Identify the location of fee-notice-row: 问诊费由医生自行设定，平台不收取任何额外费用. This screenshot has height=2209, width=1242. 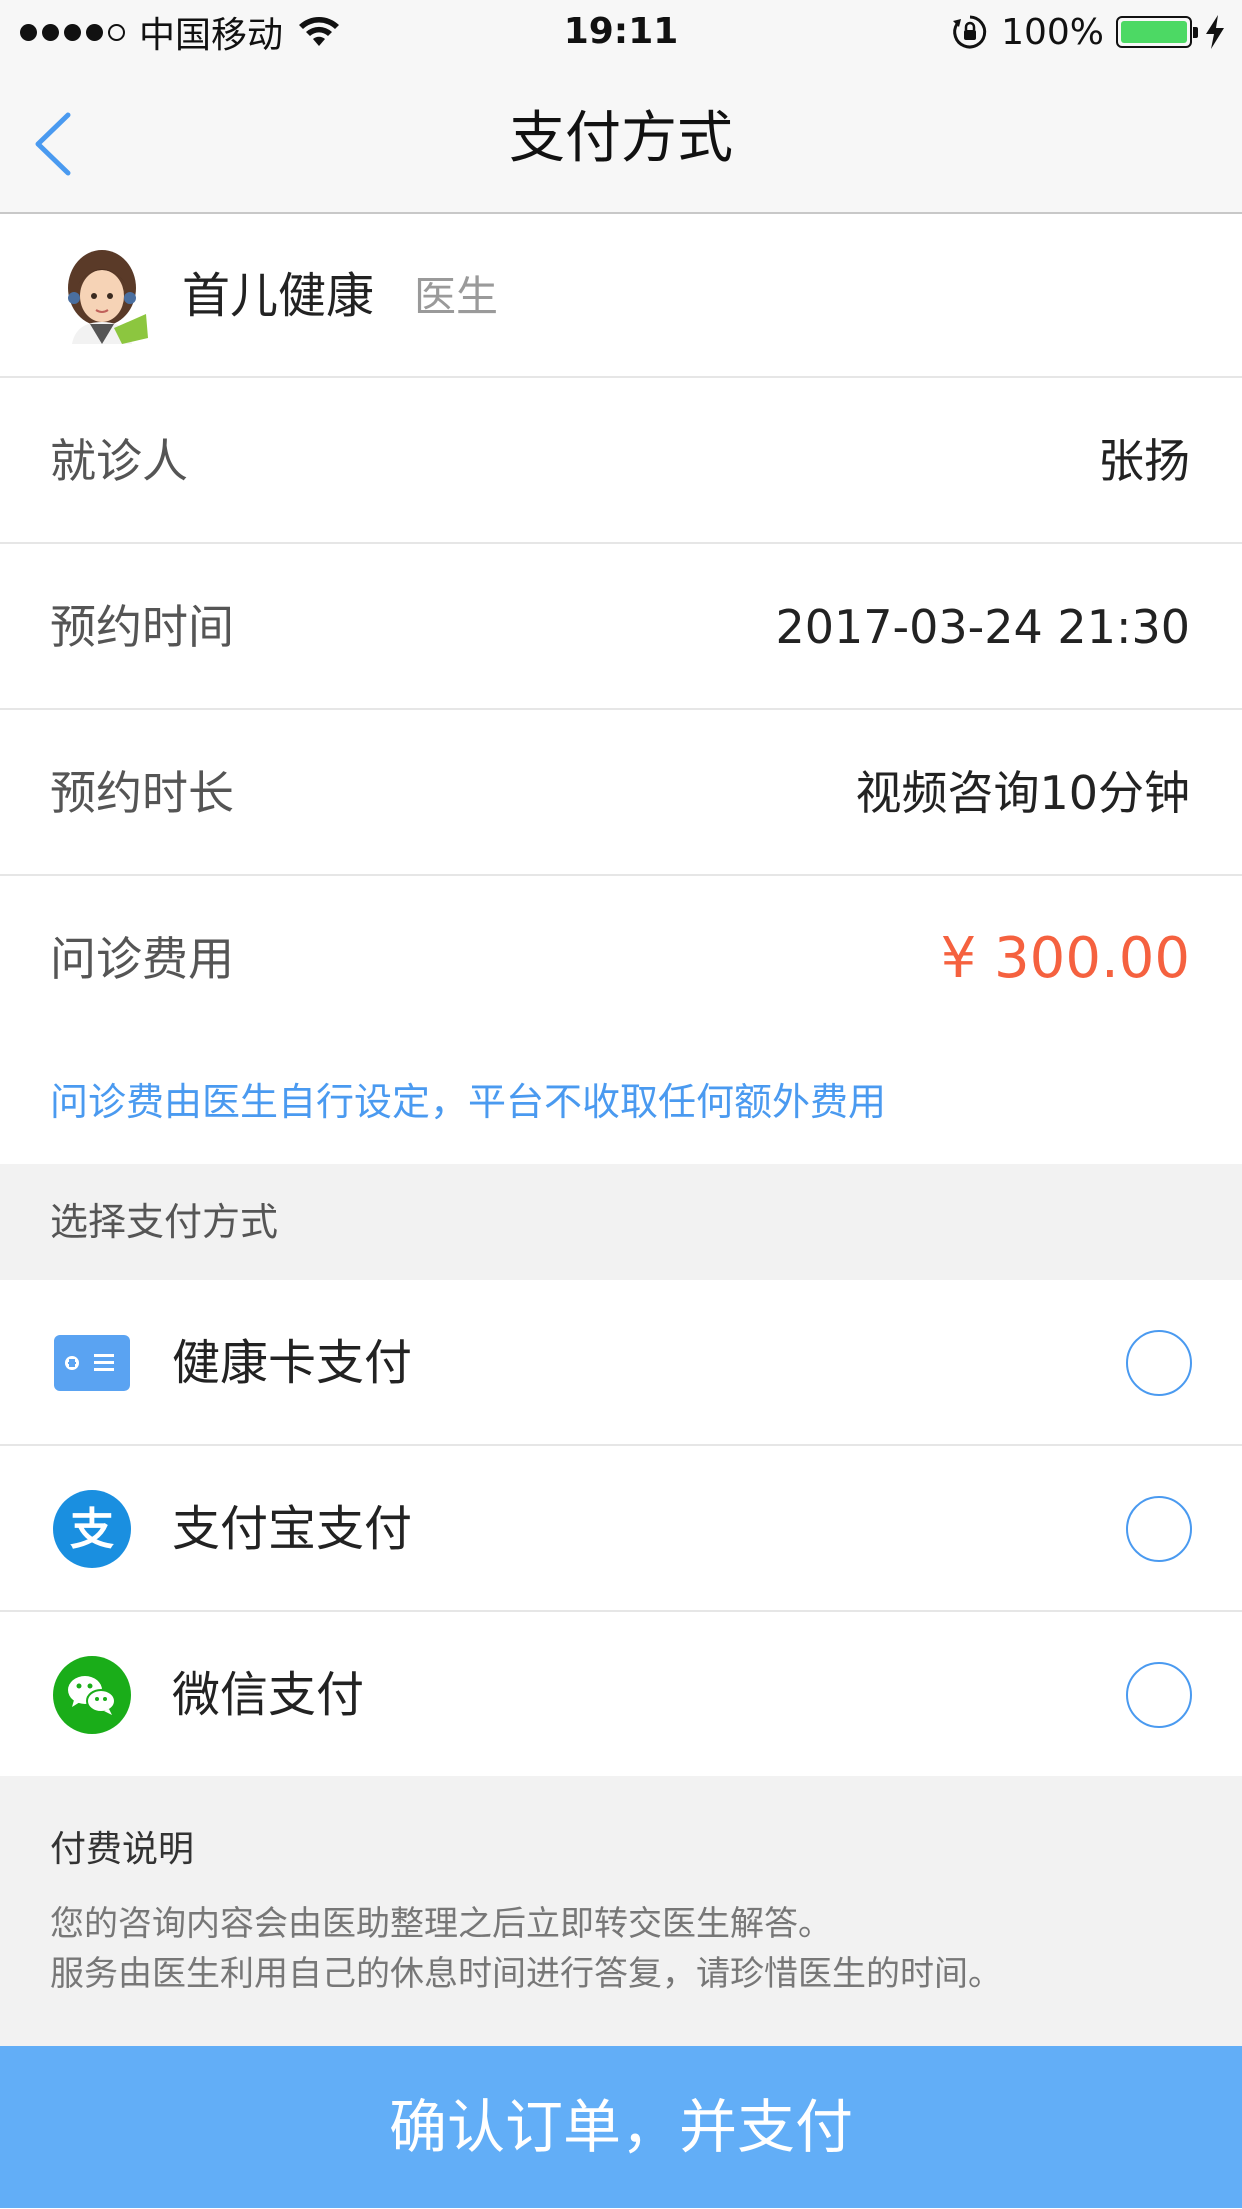
(621, 1102).